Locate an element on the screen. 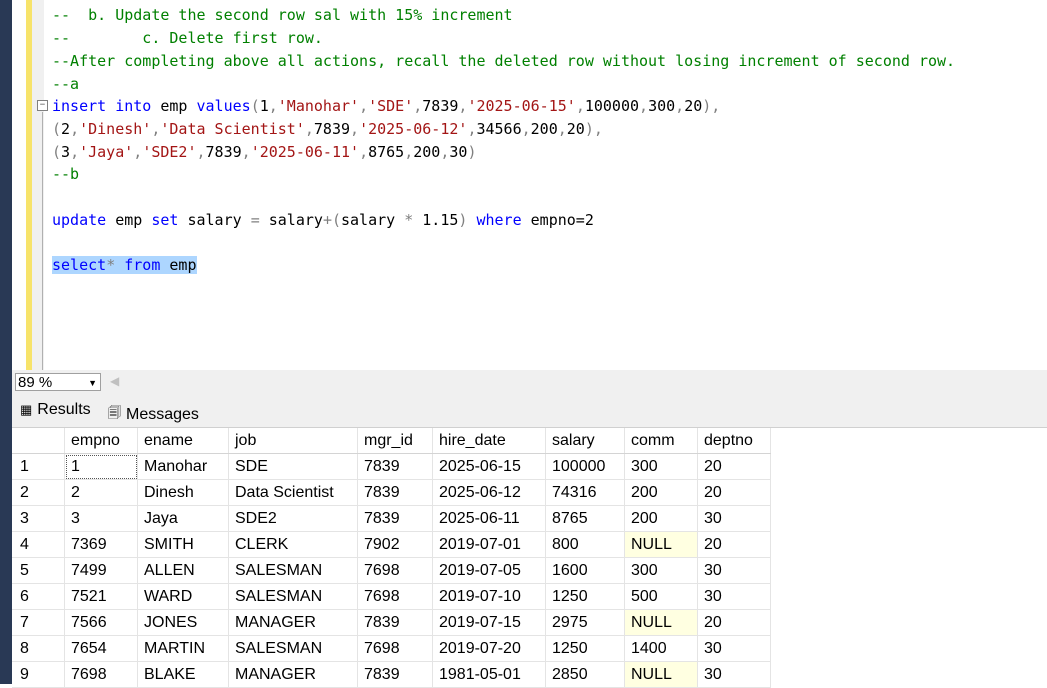 Image resolution: width=1047 pixels, height=688 pixels. table-cell: 2025-06-15 is located at coordinates (489, 466).